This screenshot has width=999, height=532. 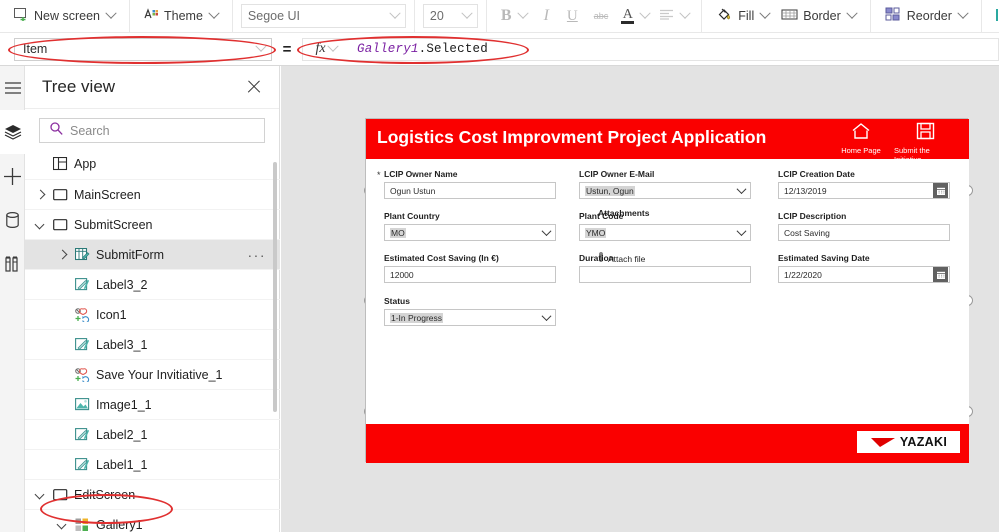 What do you see at coordinates (397, 301) in the screenshot?
I see `field-label: Status` at bounding box center [397, 301].